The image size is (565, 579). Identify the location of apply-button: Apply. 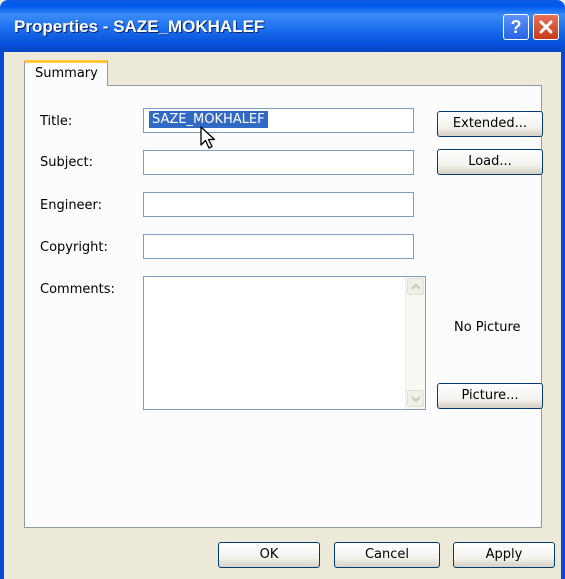
(504, 555).